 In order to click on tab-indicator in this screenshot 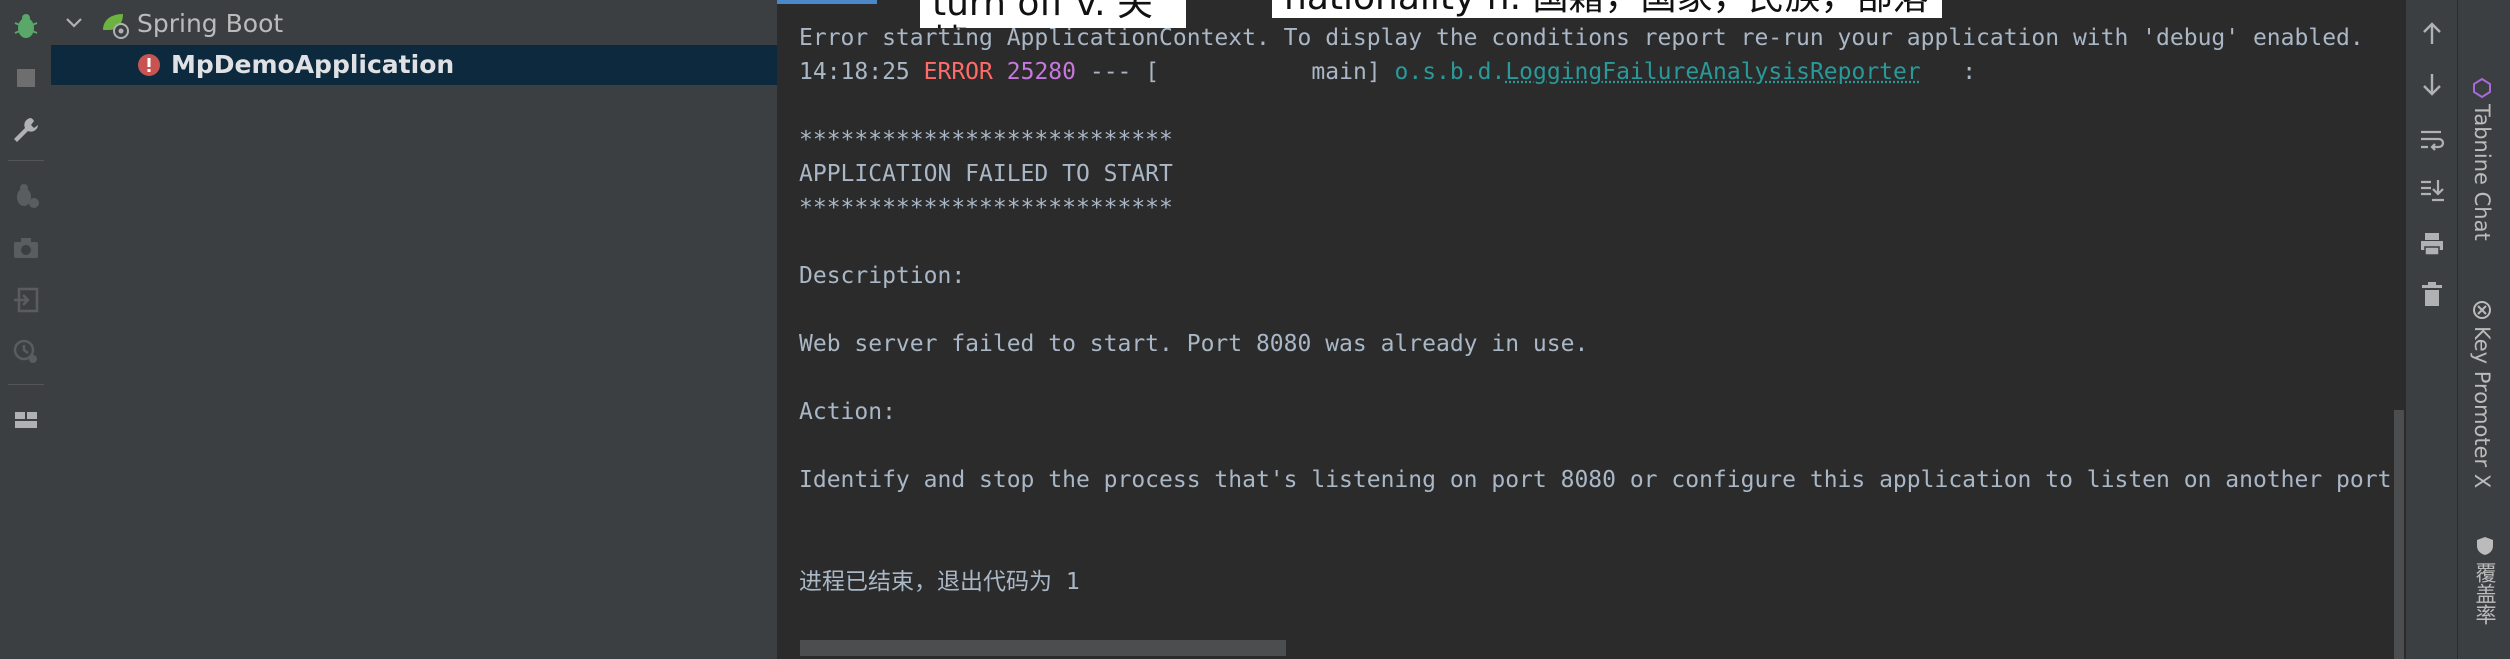, I will do `click(827, 2)`.